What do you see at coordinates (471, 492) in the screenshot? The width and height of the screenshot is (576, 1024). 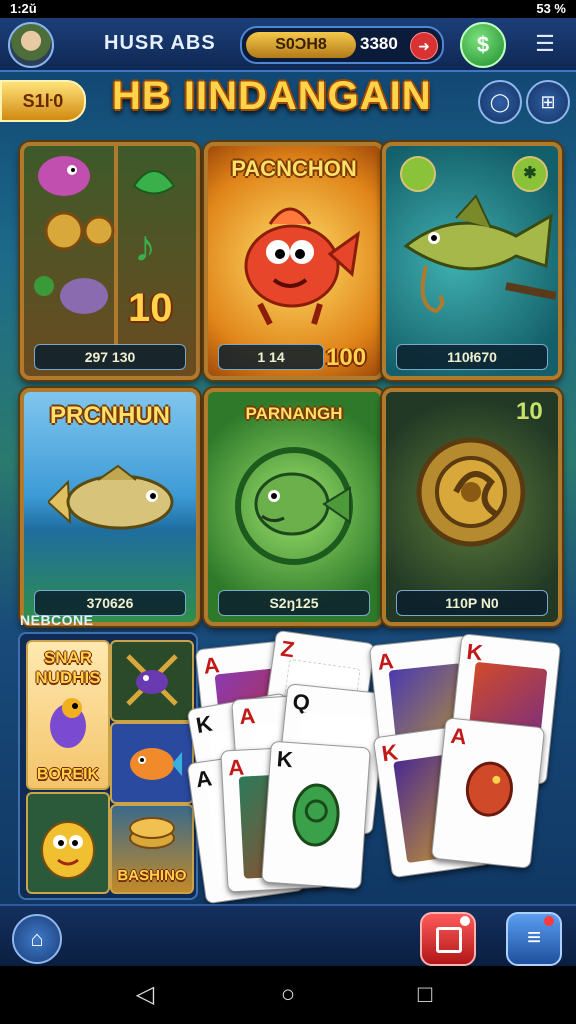 I see `golden-emblem-icon` at bounding box center [471, 492].